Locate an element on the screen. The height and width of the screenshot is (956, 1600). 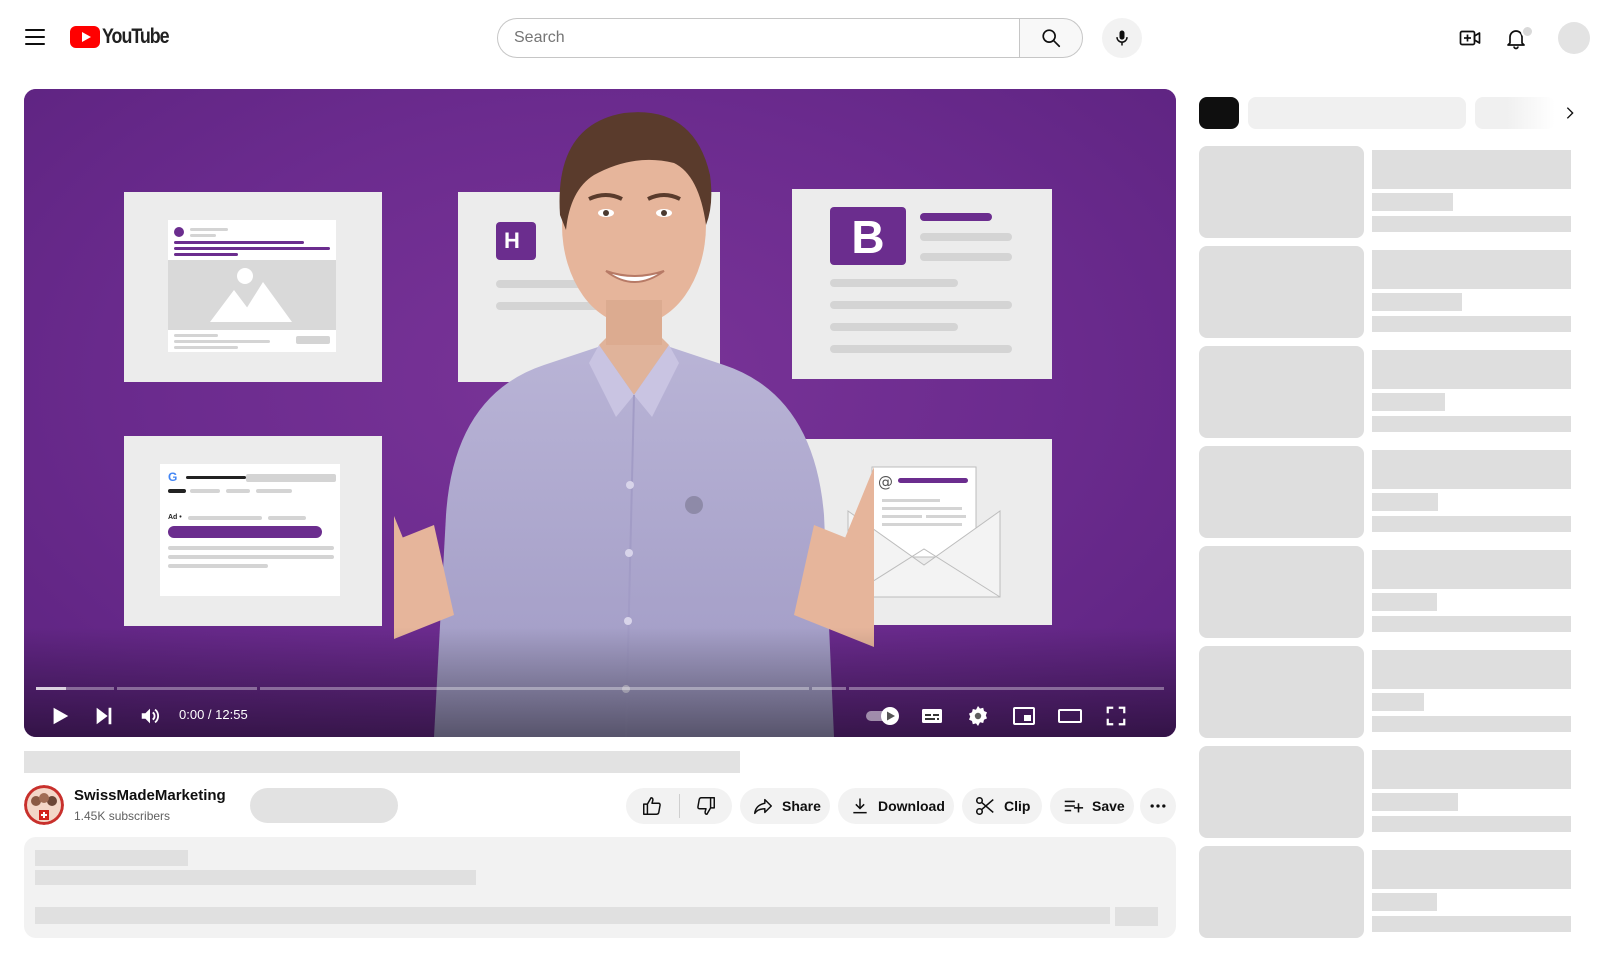
autoplay-toggle is located at coordinates (883, 716).